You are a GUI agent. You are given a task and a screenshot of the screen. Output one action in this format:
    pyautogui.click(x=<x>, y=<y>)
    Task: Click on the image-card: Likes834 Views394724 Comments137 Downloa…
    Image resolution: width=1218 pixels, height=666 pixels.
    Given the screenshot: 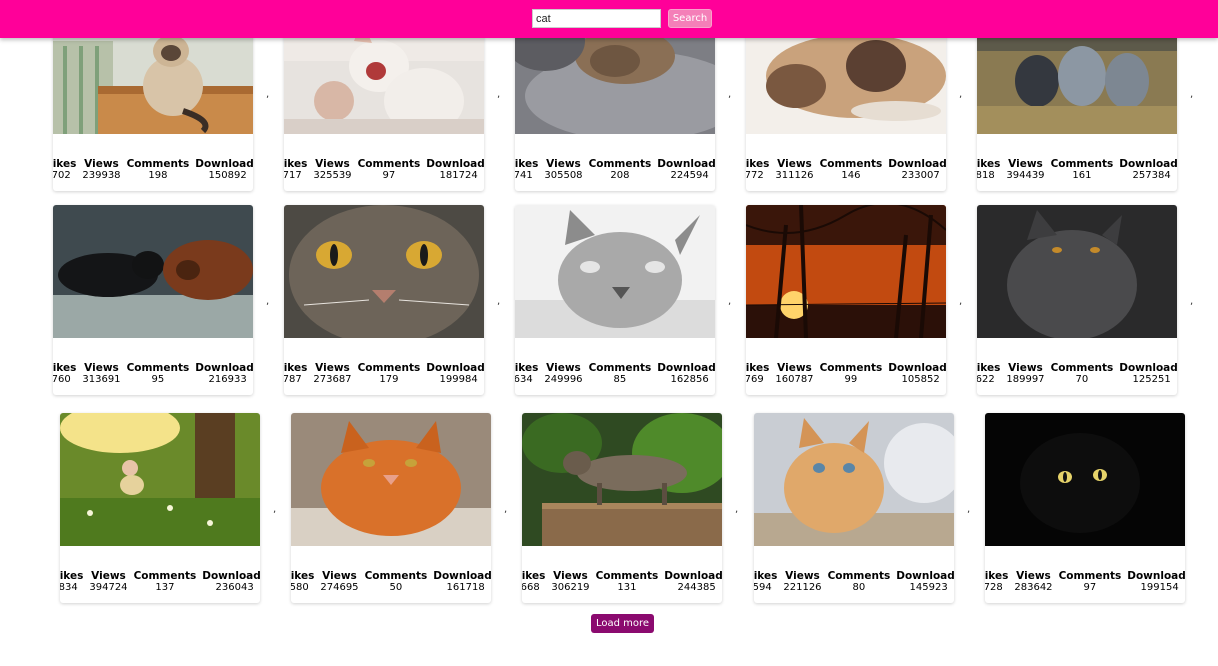 What is the action you would take?
    pyautogui.click(x=160, y=508)
    